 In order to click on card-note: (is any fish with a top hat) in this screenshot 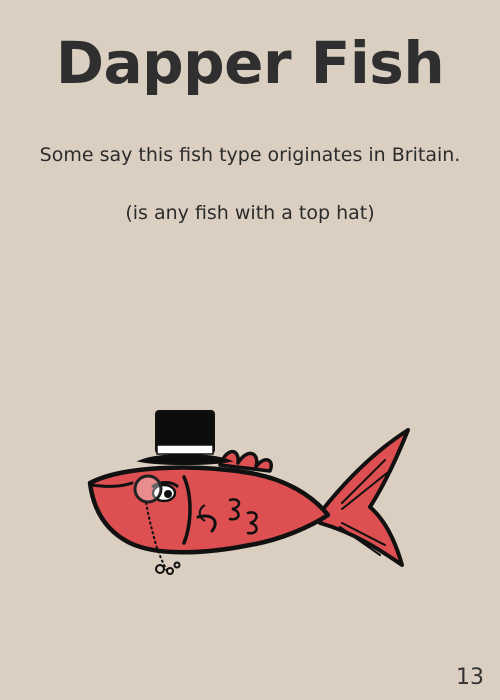, I will do `click(250, 213)`.